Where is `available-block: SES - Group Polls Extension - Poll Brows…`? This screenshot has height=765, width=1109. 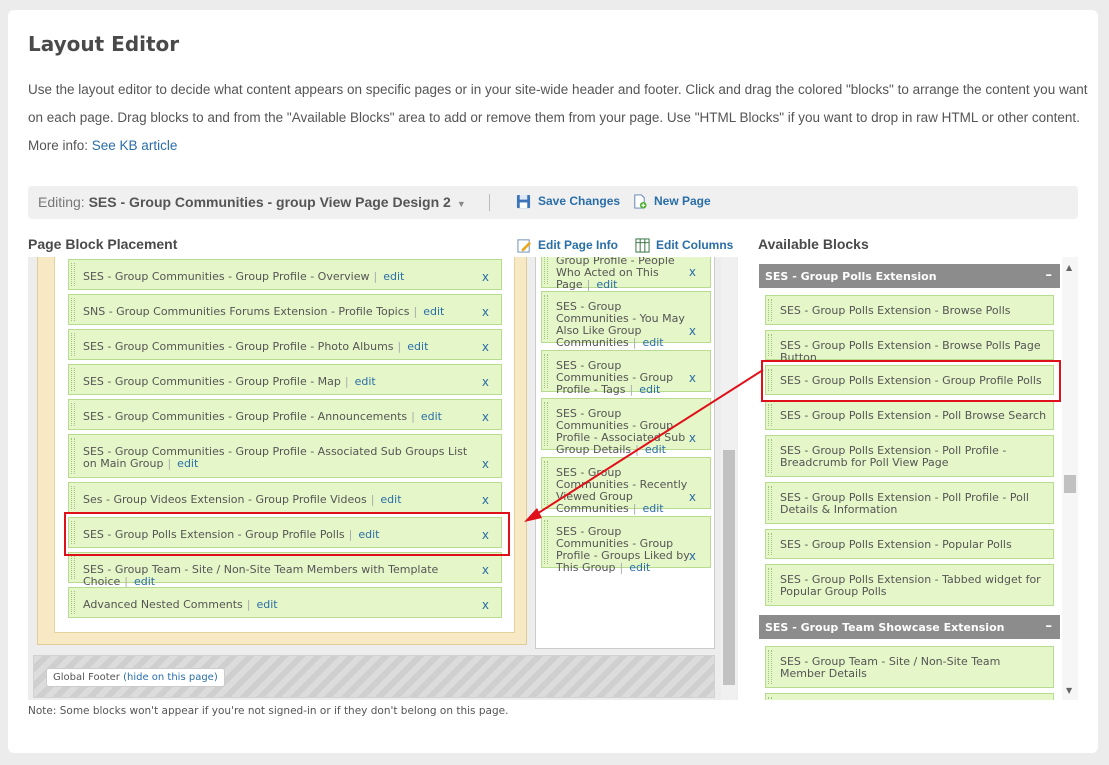 available-block: SES - Group Polls Extension - Poll Brows… is located at coordinates (909, 415).